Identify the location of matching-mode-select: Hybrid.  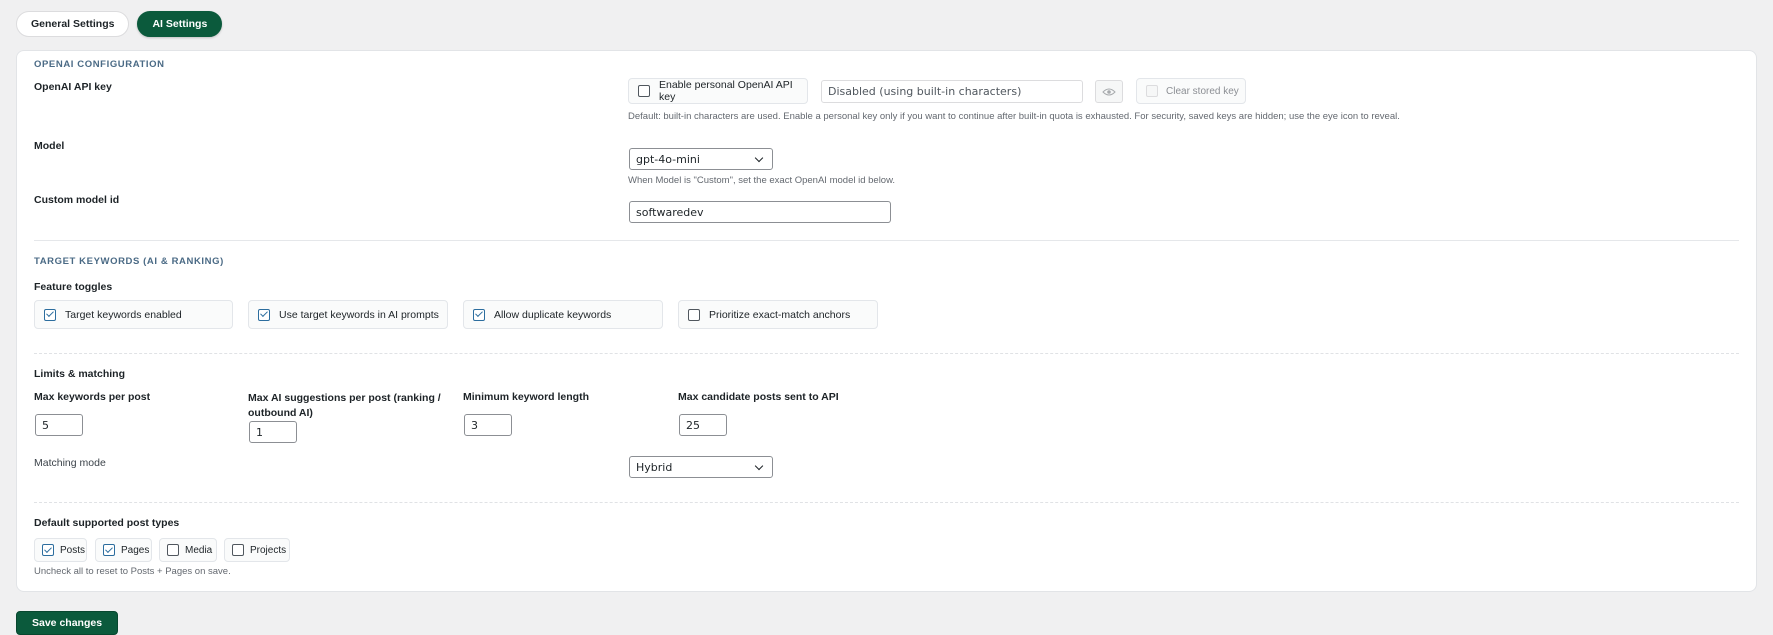
(701, 467).